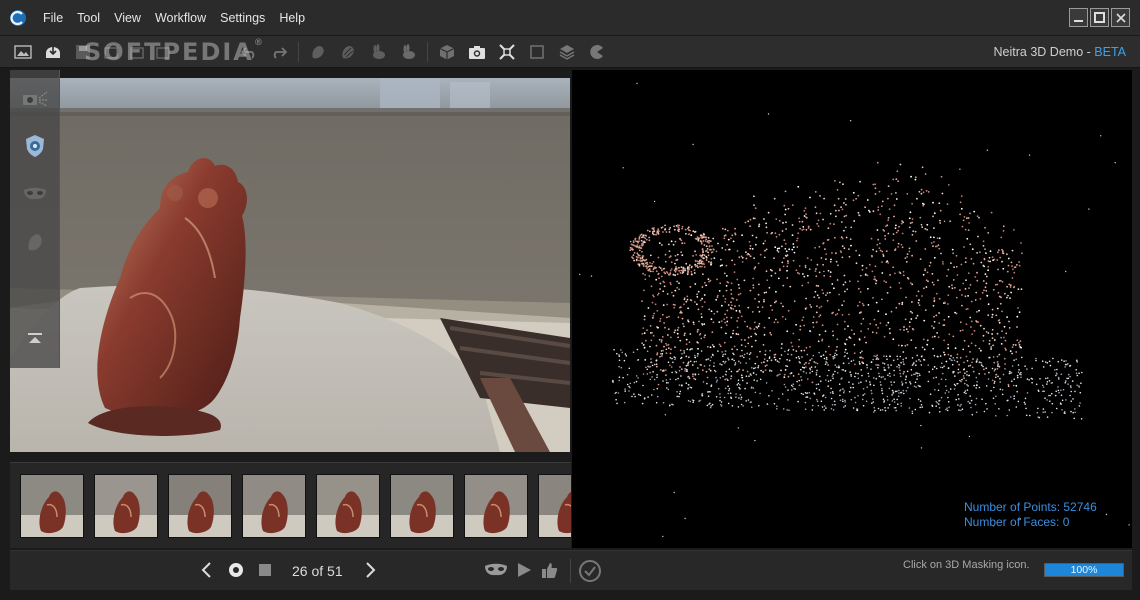 The image size is (1140, 600). Describe the element at coordinates (590, 572) in the screenshot. I see `check-icon` at that location.